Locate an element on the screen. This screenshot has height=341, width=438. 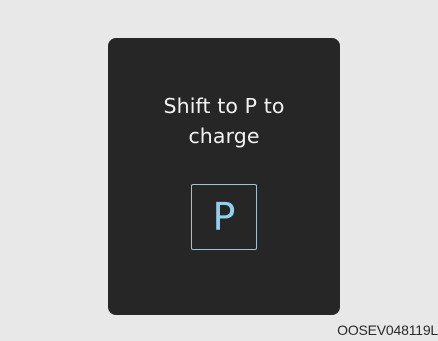
message-line-1: Shift to P to is located at coordinates (224, 106).